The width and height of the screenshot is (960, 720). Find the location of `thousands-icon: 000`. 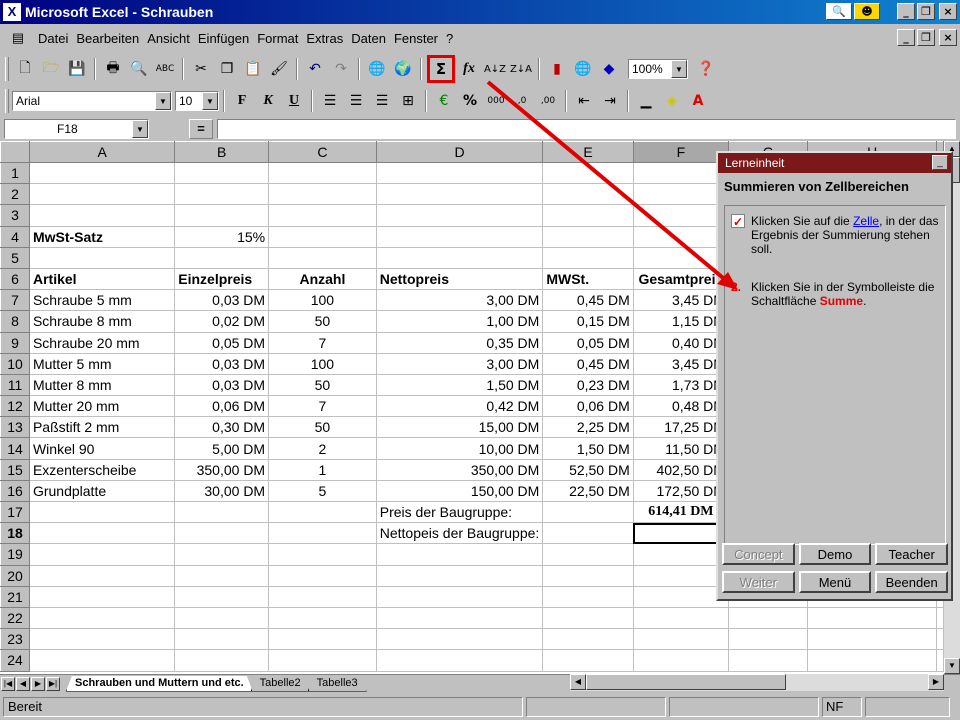

thousands-icon: 000 is located at coordinates (496, 101).